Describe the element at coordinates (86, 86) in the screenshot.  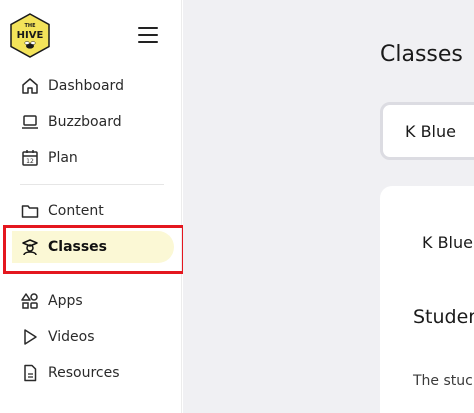
I see `sidebar-item-label: Dashboard` at that location.